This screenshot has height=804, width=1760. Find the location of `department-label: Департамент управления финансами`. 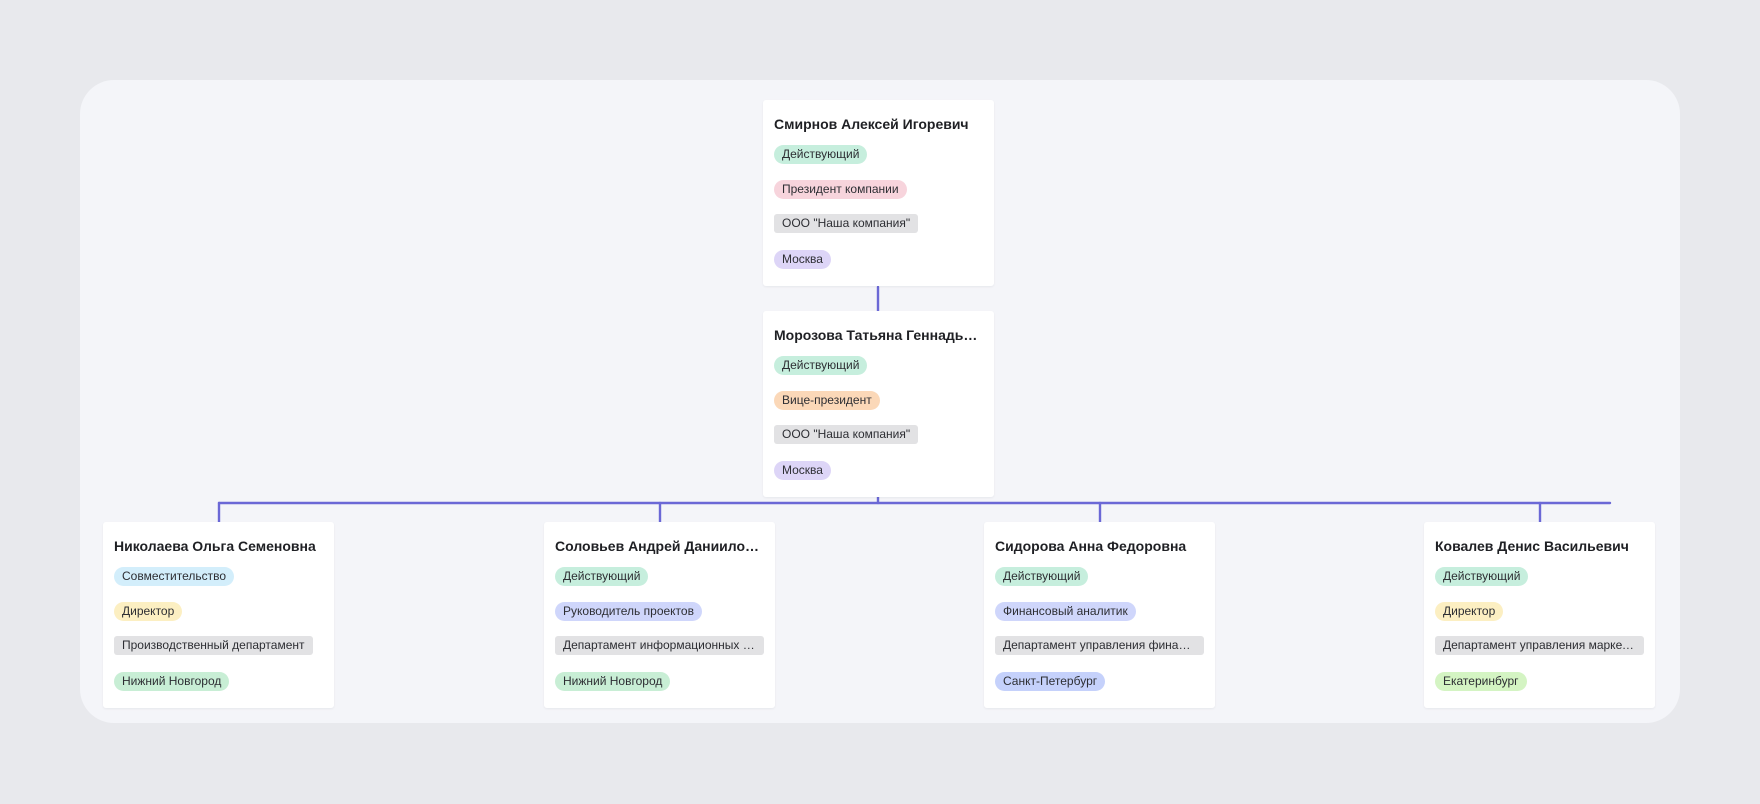

department-label: Департамент управления финансами is located at coordinates (1099, 645).